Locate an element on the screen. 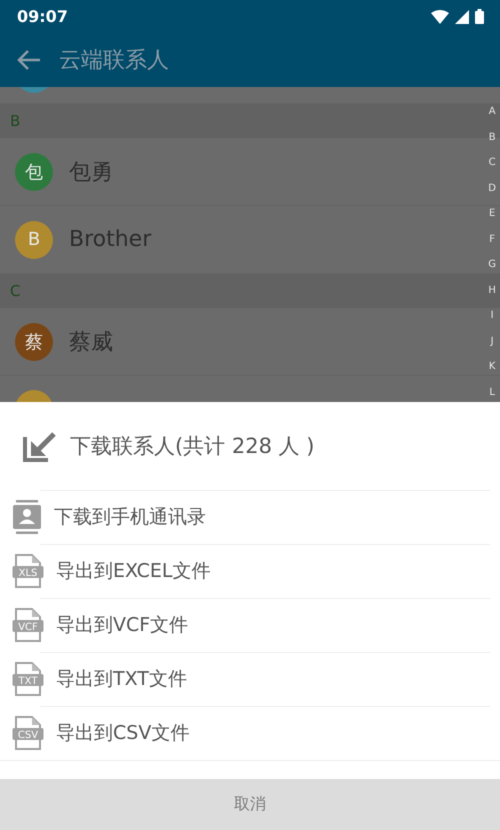 The width and height of the screenshot is (500, 830). index-letter: I is located at coordinates (492, 315).